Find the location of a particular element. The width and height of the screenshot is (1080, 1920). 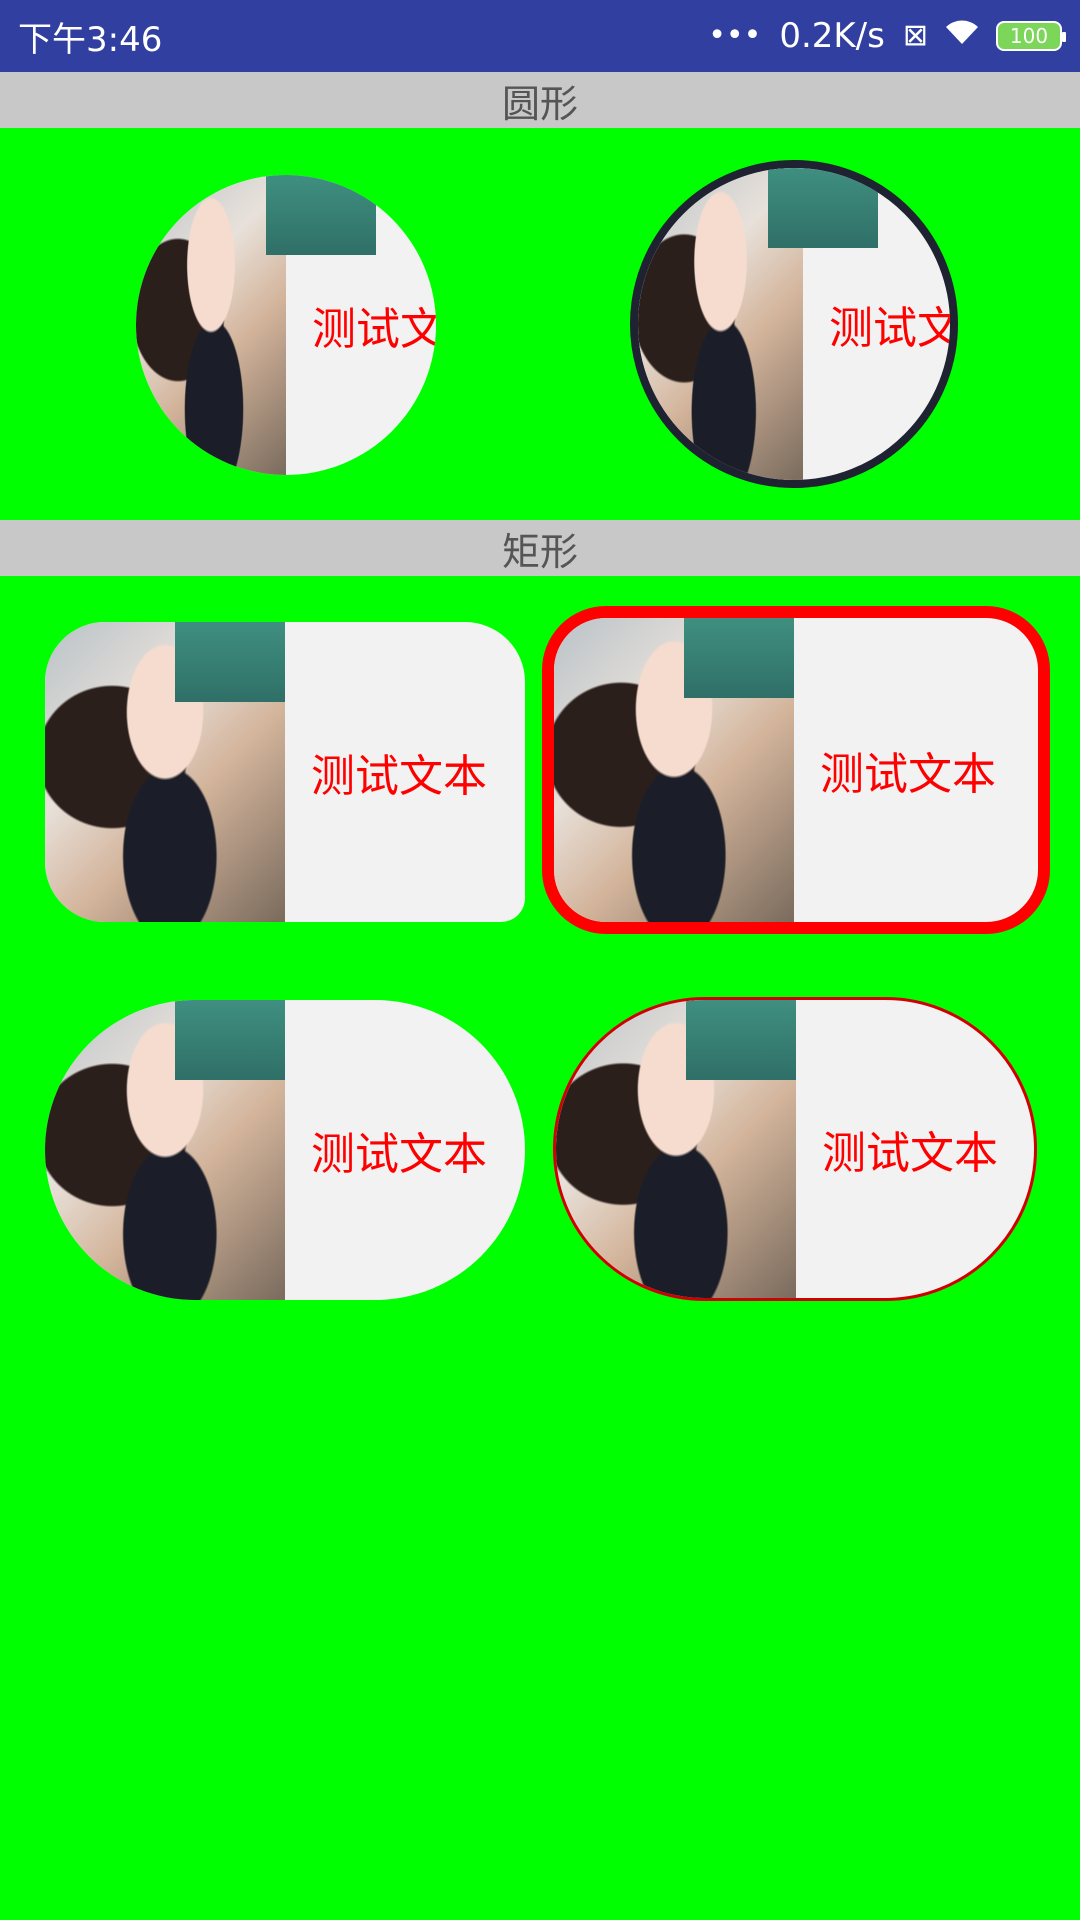

pill-tile: 测试文本 is located at coordinates (285, 1150).